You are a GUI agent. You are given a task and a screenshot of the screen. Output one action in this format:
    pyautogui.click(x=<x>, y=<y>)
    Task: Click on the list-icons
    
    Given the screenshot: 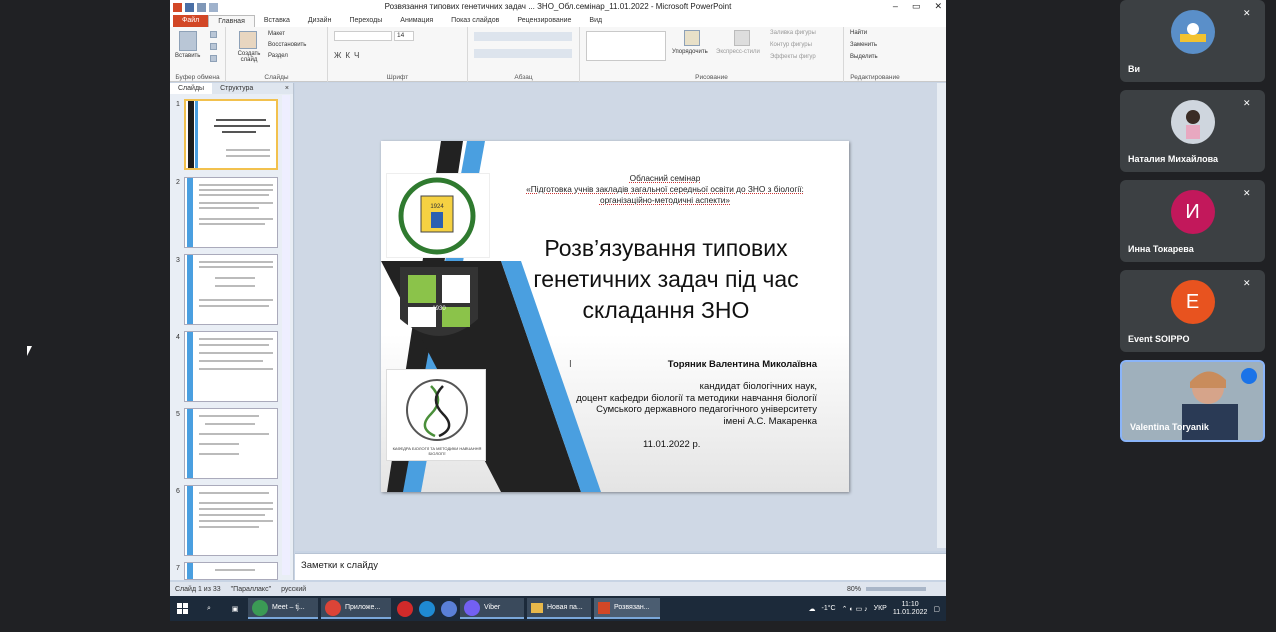 What is the action you would take?
    pyautogui.click(x=523, y=36)
    